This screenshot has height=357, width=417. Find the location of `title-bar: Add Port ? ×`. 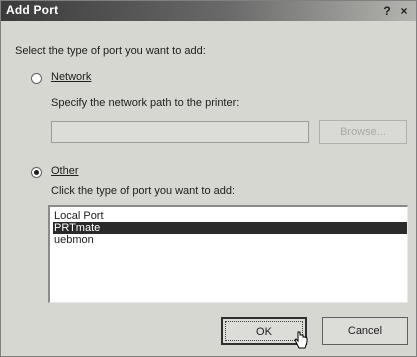

title-bar: Add Port ? × is located at coordinates (208, 11).